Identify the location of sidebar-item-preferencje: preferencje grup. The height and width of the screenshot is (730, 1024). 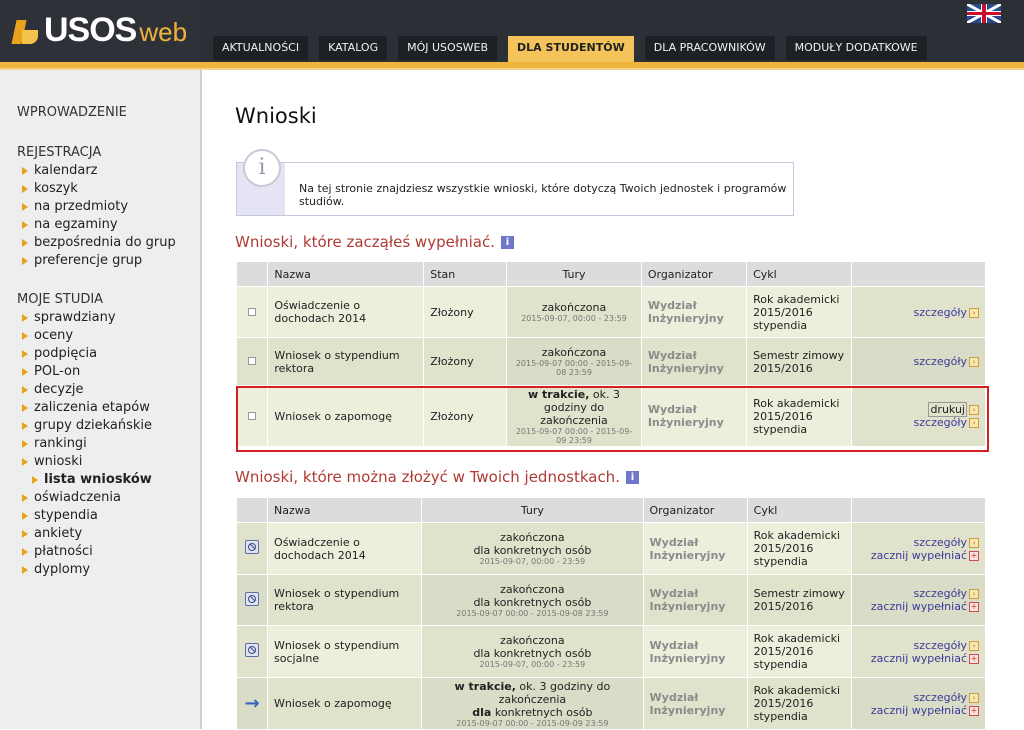
(82, 260).